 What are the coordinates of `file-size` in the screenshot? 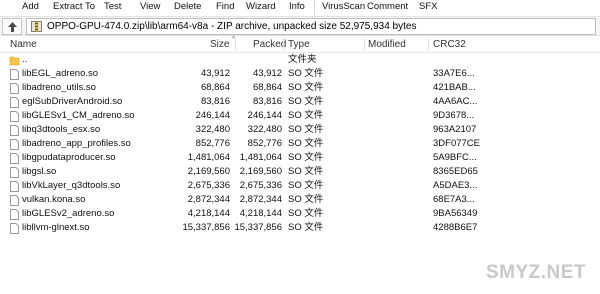 It's located at (201, 60).